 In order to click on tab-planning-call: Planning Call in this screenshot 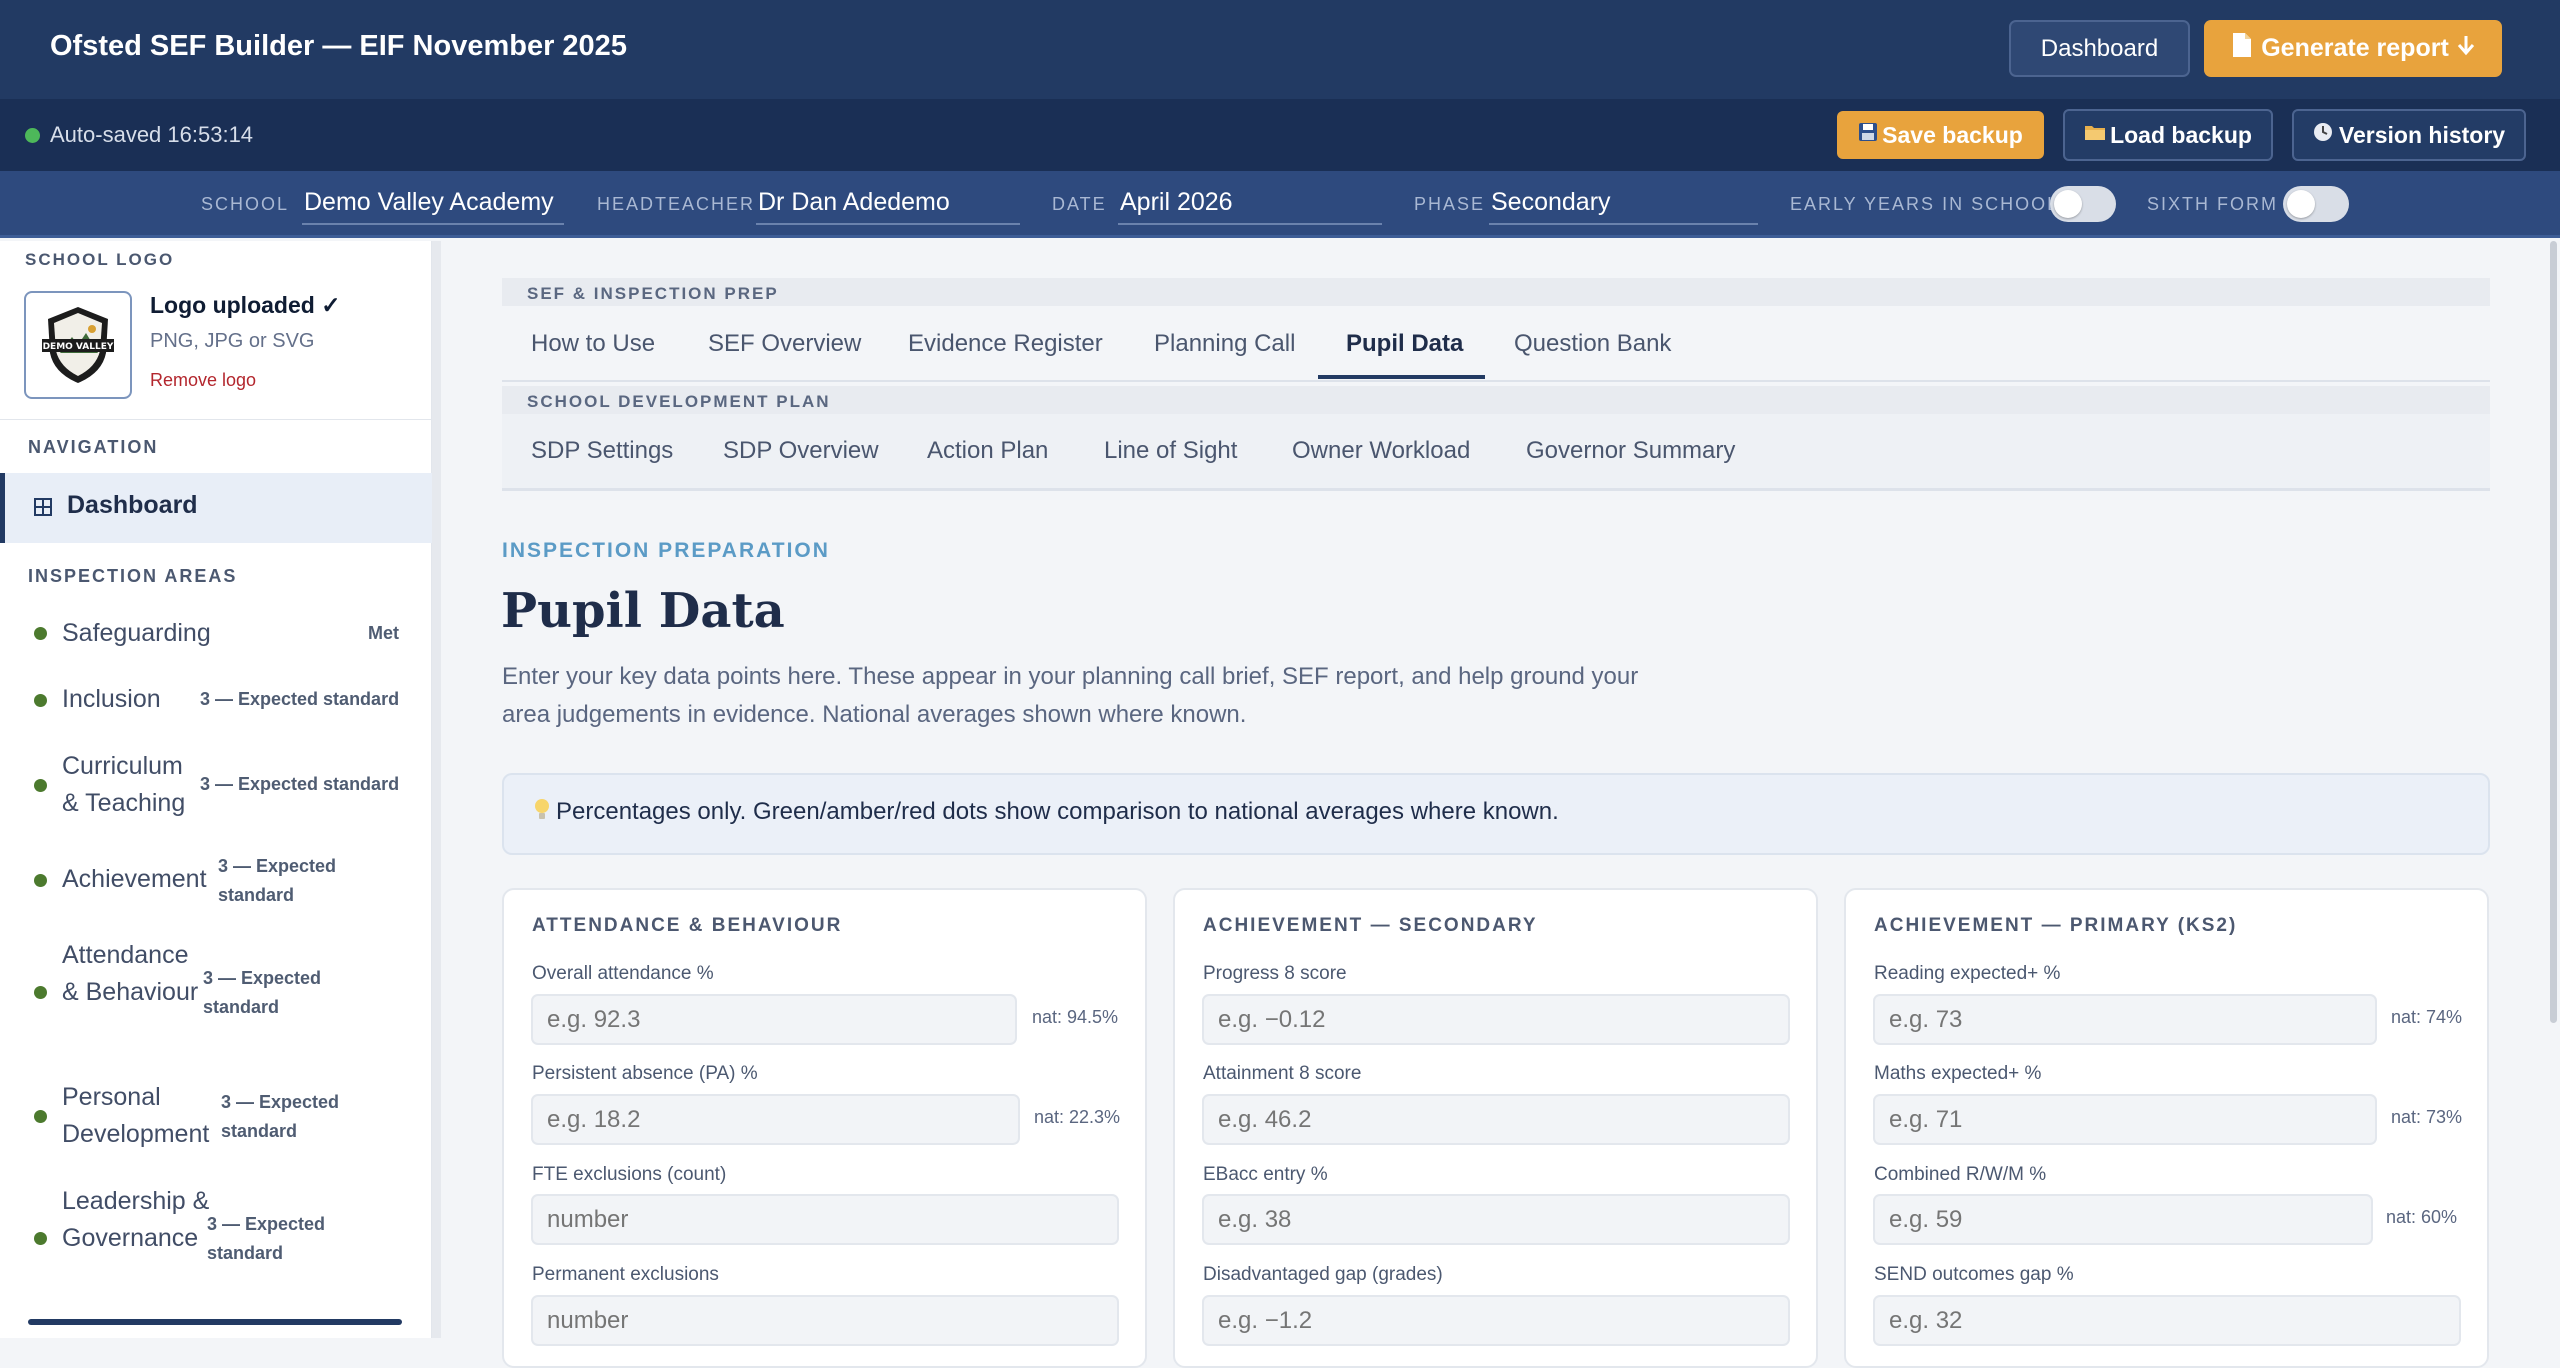, I will do `click(1224, 344)`.